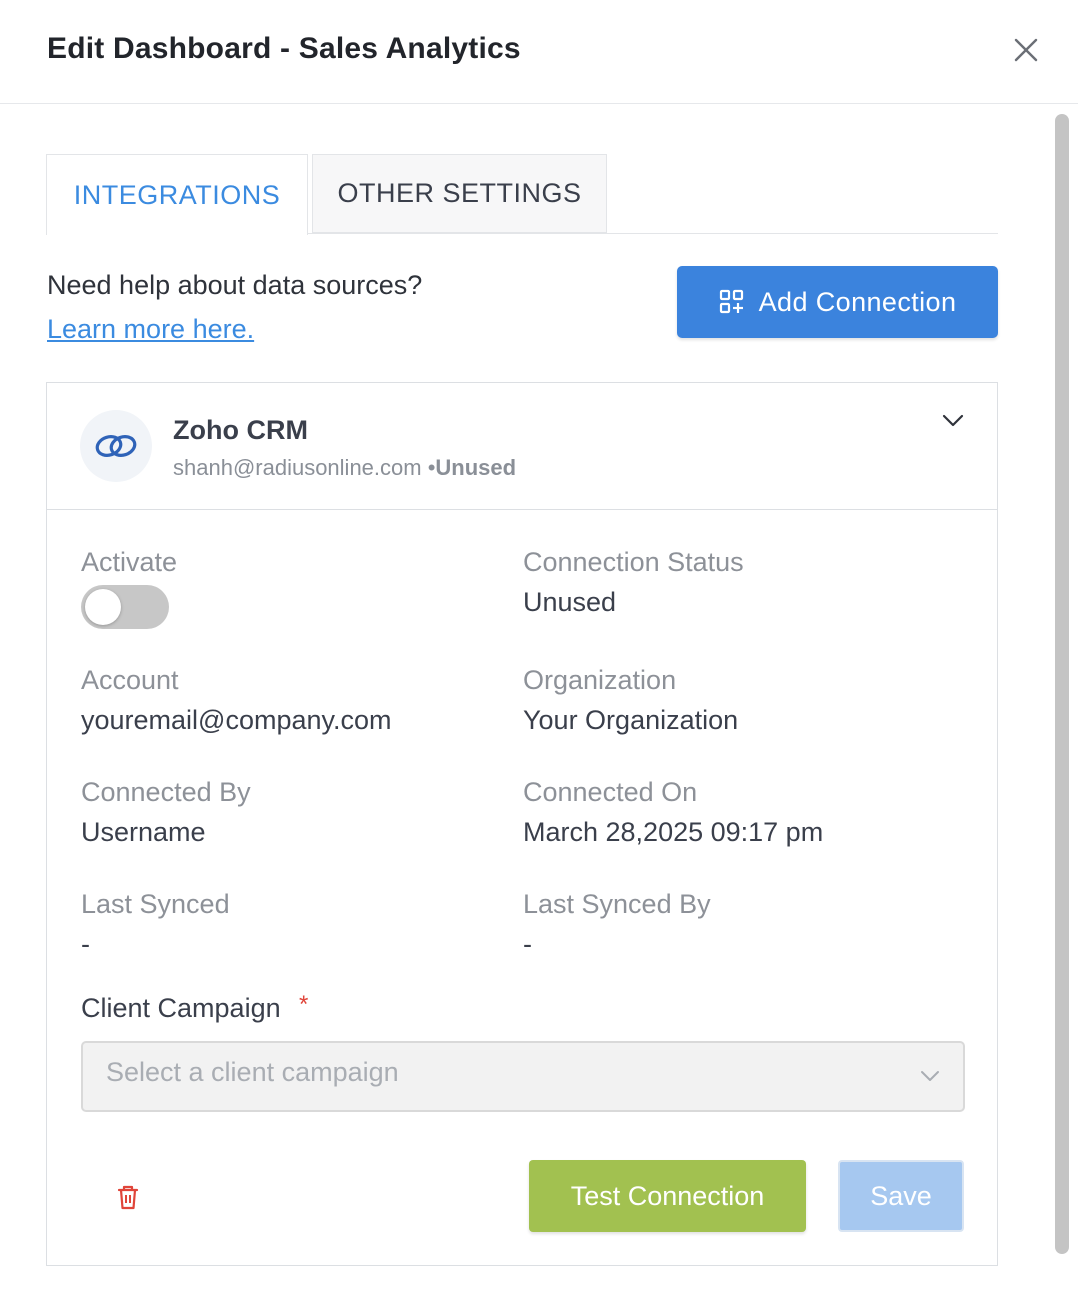 This screenshot has height=1314, width=1078. Describe the element at coordinates (235, 285) in the screenshot. I see `help-text: Need help about data sources?` at that location.